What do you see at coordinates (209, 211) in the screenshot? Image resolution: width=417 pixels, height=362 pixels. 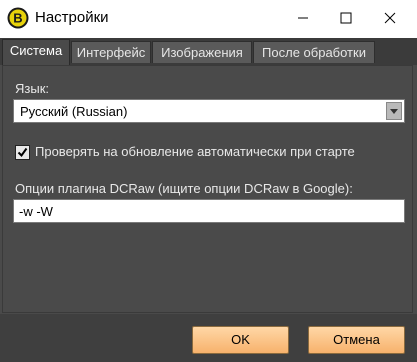 I see `dcraw-options-input` at bounding box center [209, 211].